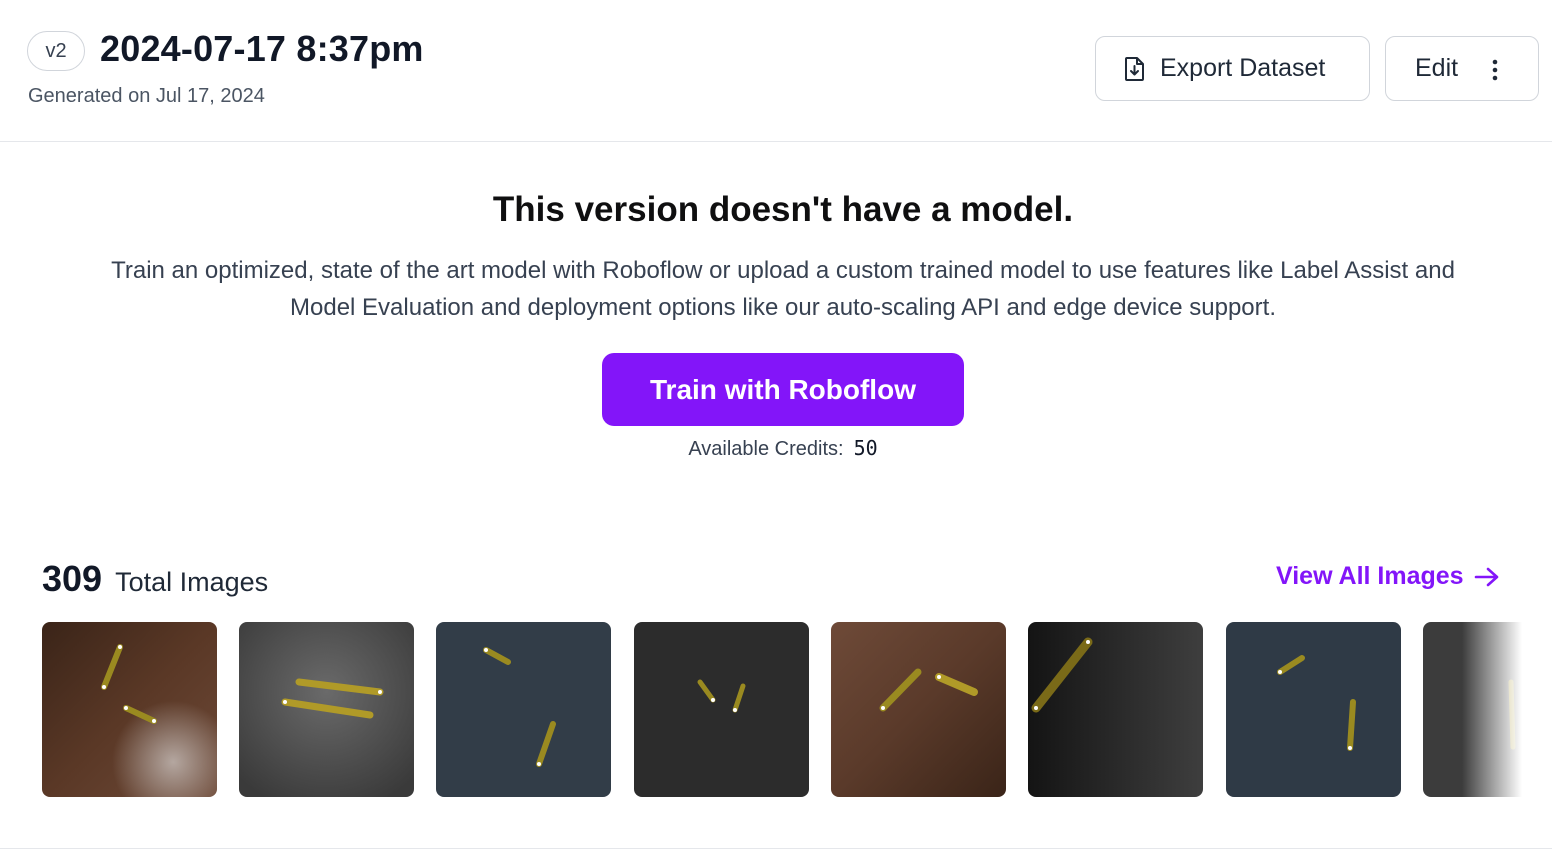 The height and width of the screenshot is (860, 1552). I want to click on edit-button: Edit, so click(1462, 68).